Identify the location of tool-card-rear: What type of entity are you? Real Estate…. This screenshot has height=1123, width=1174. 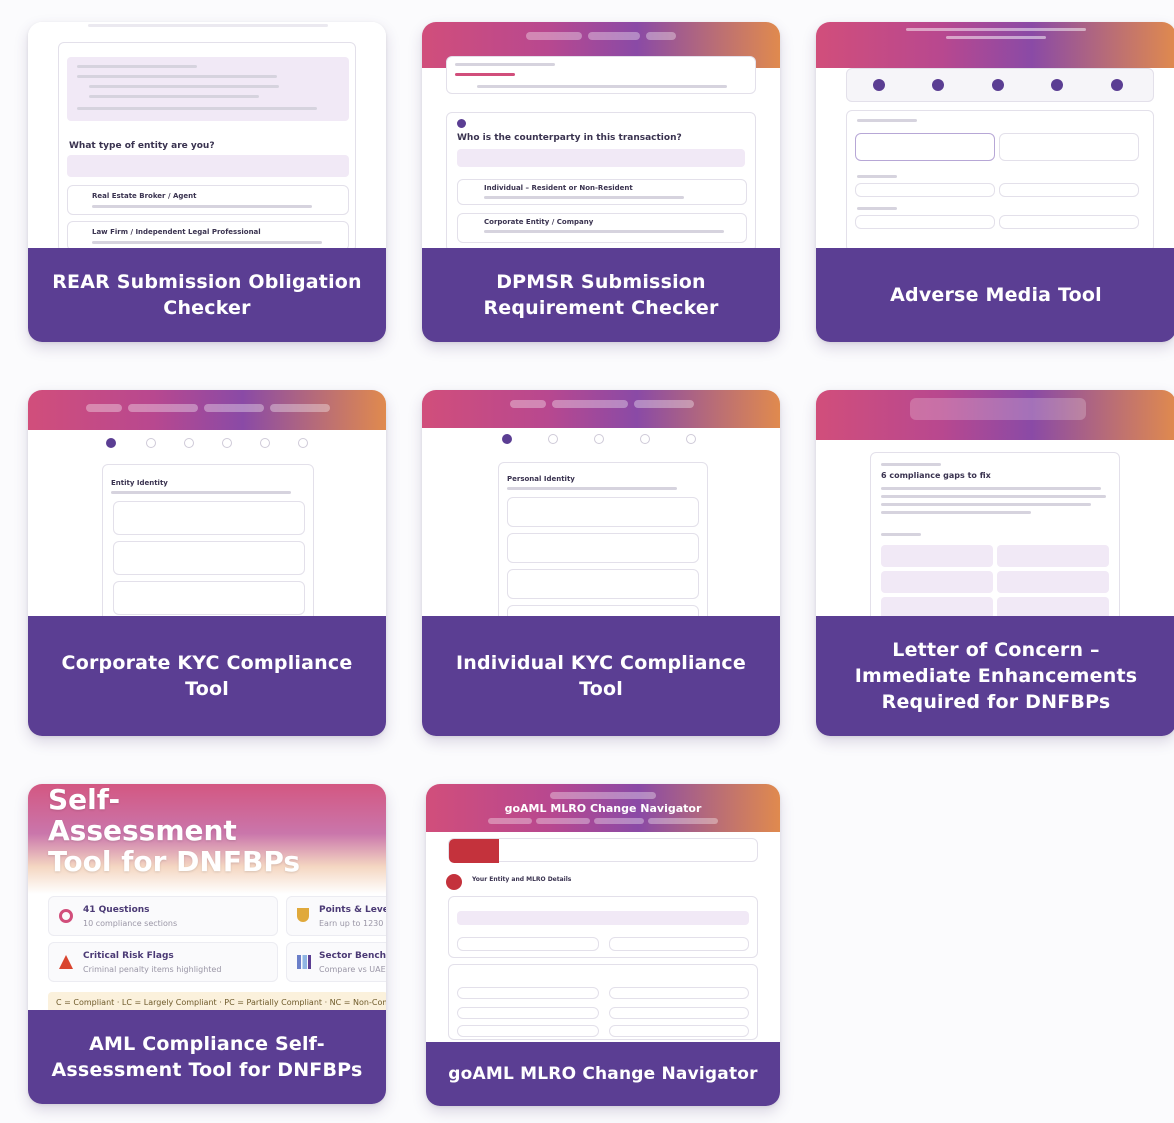
(207, 182).